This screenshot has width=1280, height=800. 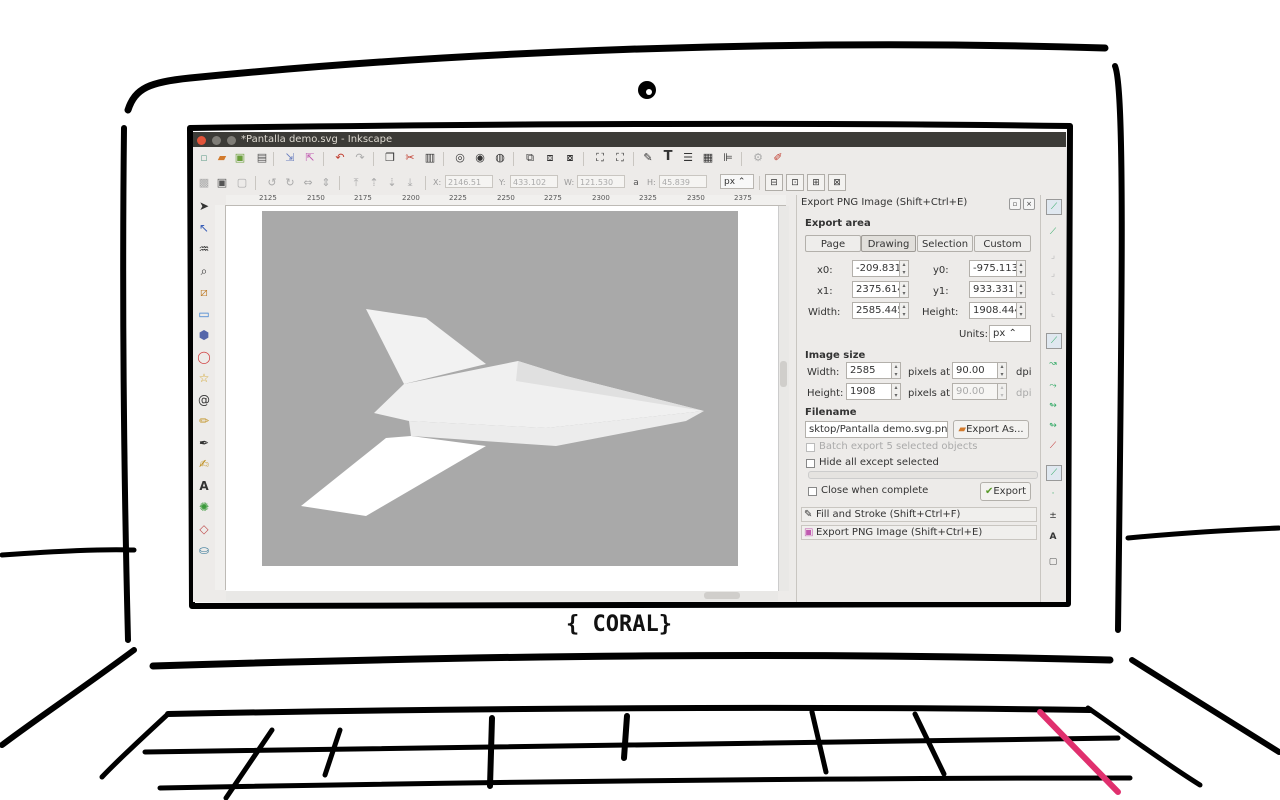 I want to click on horizontal-scrollbar, so click(x=502, y=596).